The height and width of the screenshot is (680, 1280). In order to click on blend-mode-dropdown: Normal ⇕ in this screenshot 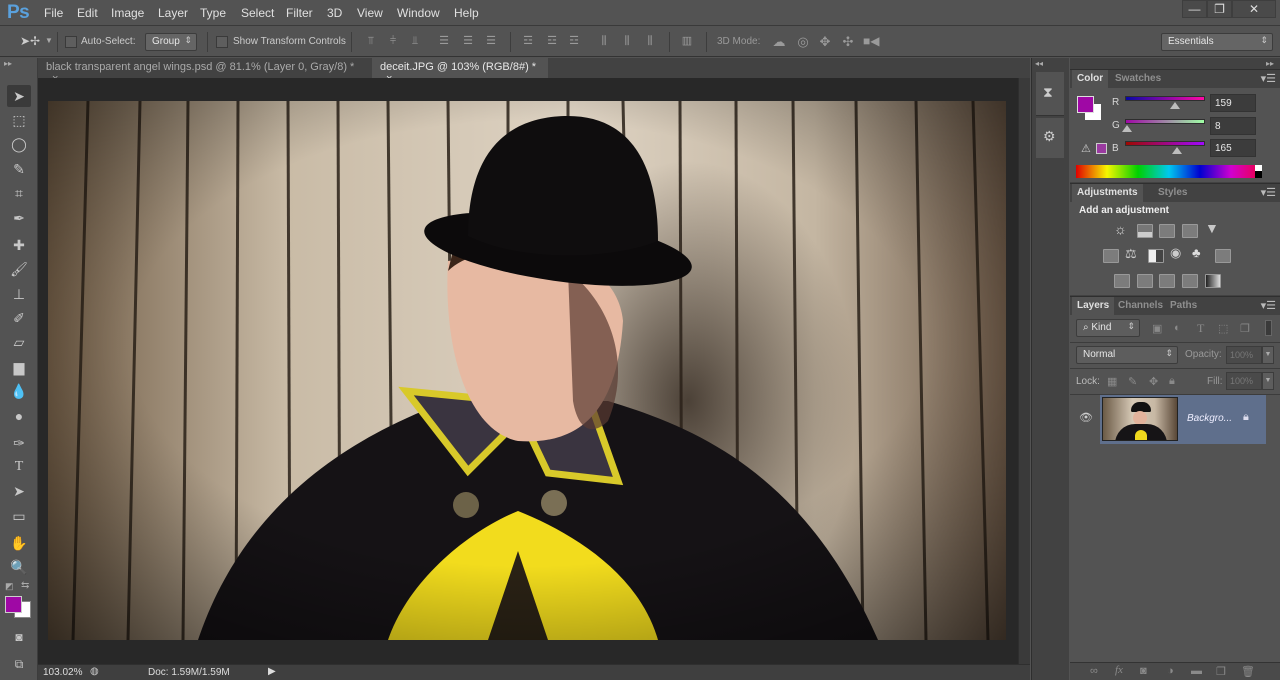, I will do `click(1127, 355)`.